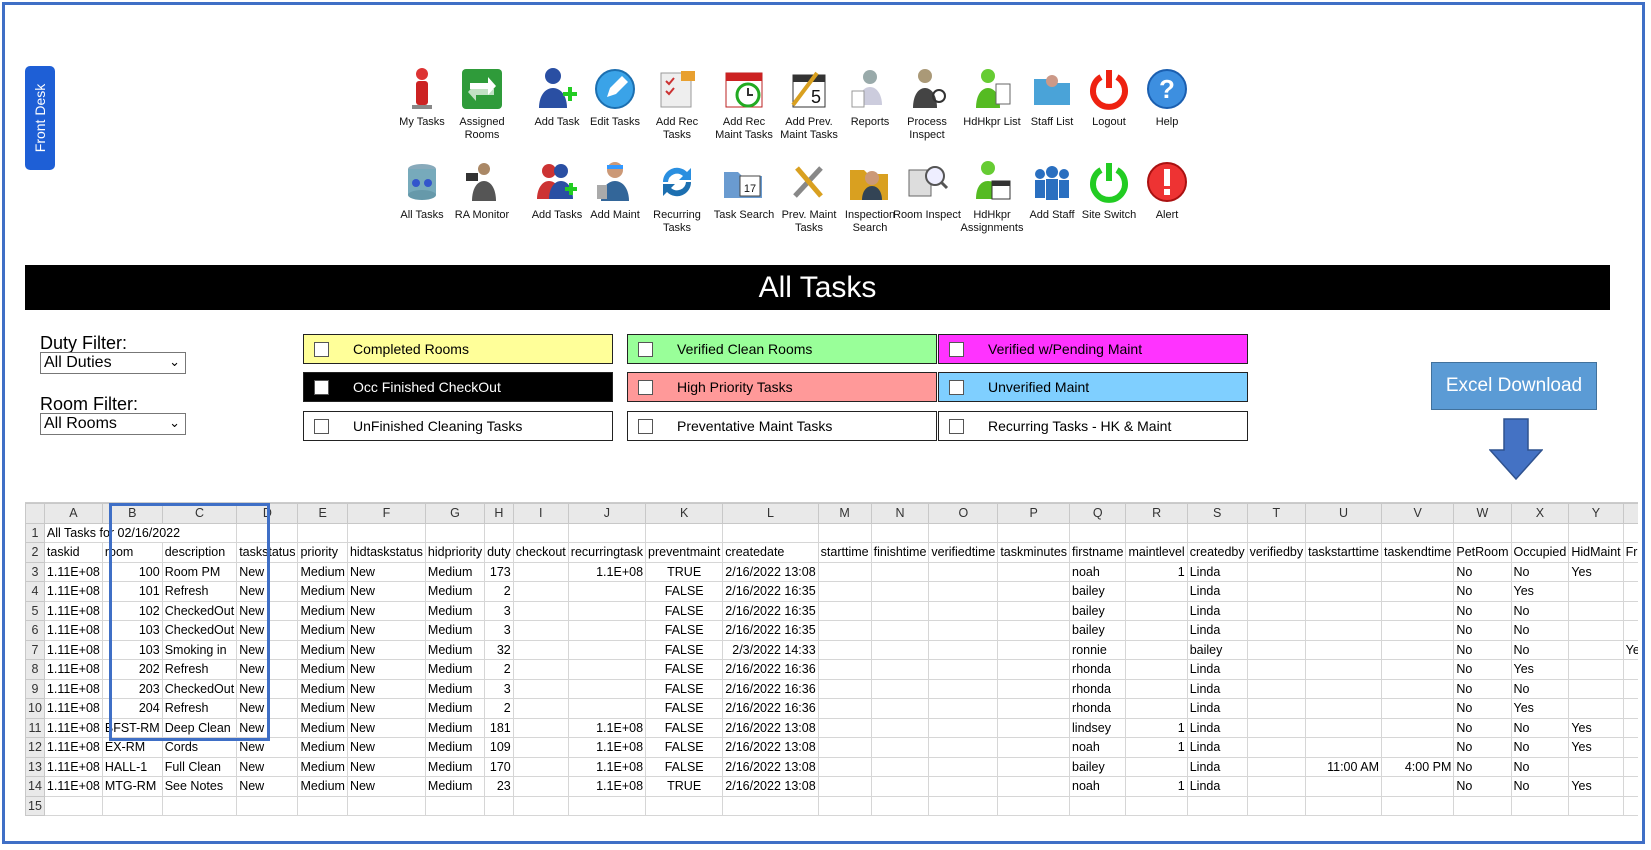 This screenshot has height=850, width=1651. I want to click on table-header-cell: firstname, so click(1098, 552).